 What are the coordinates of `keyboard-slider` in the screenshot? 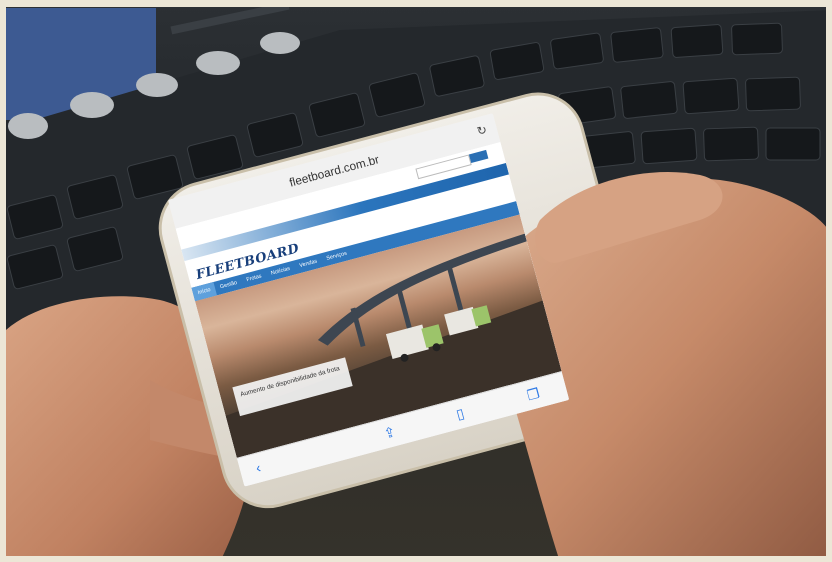 It's located at (230, 18).